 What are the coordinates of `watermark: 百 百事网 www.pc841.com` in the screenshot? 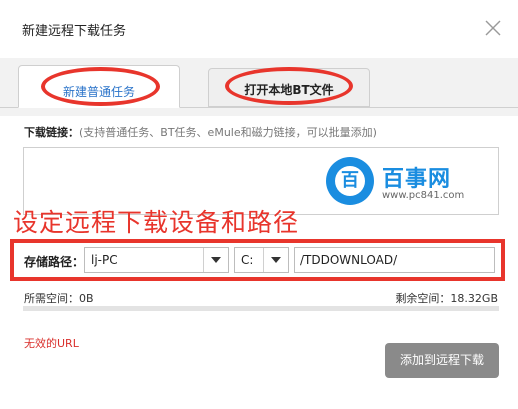 It's located at (406, 182).